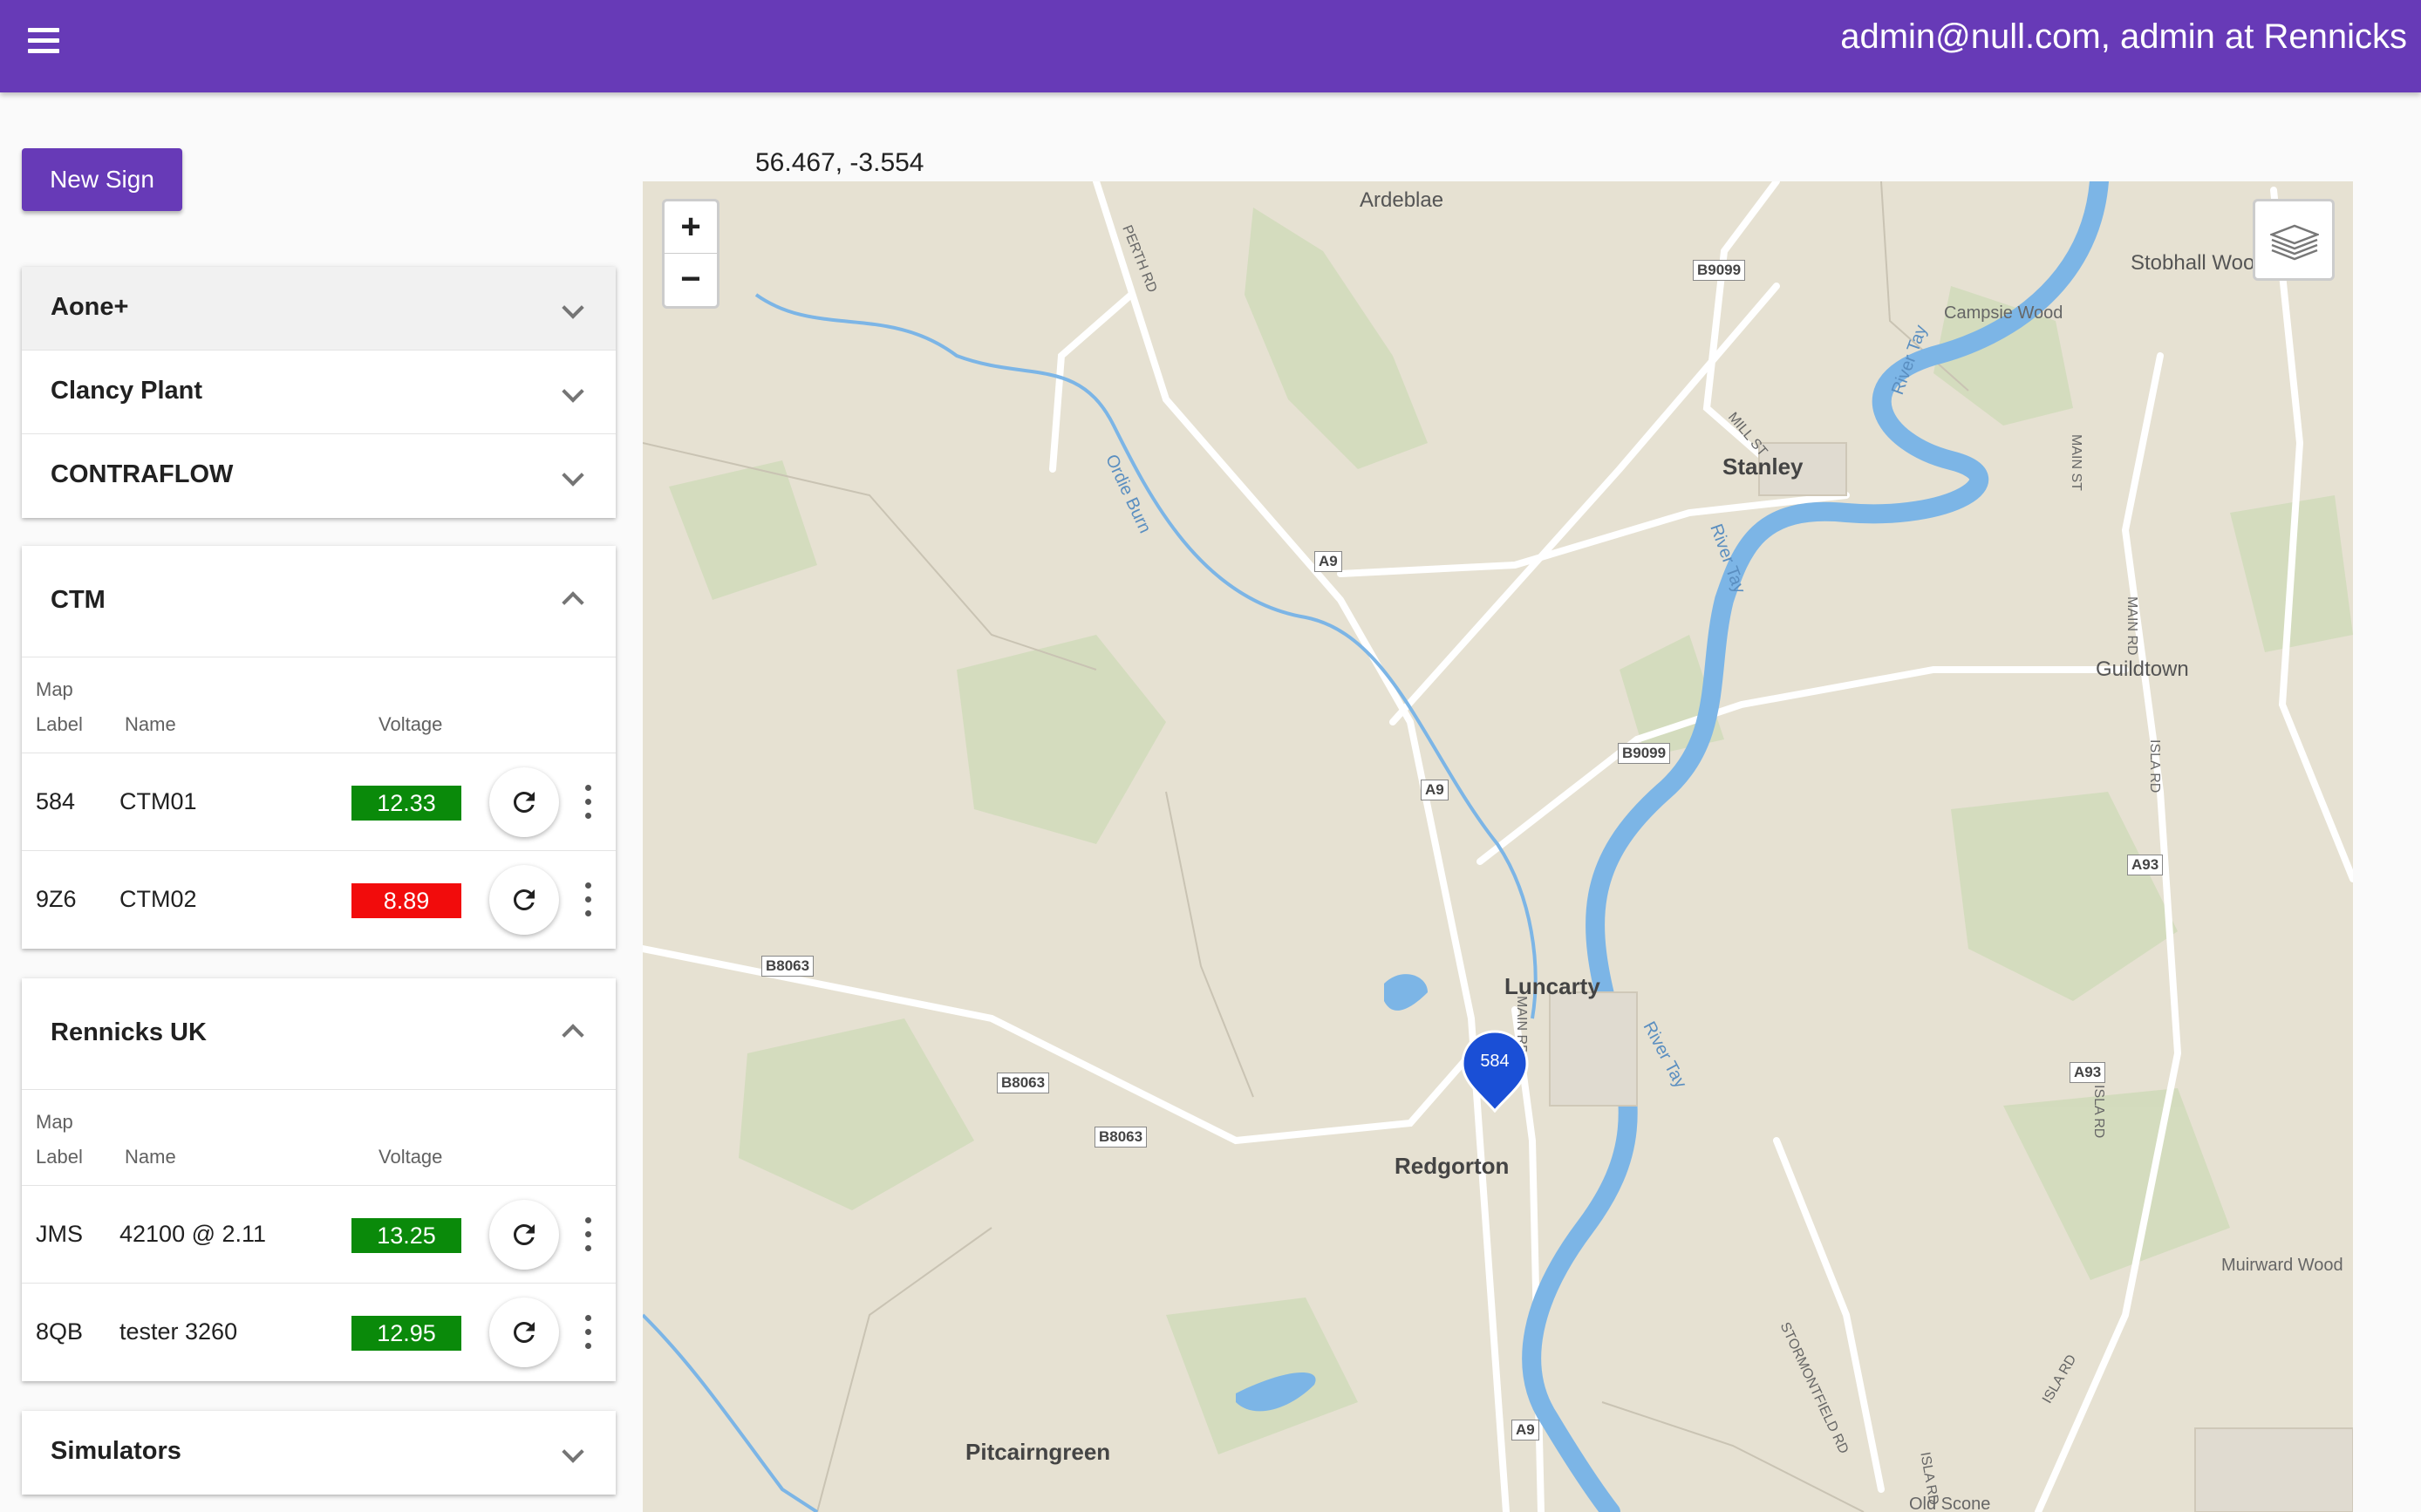 This screenshot has width=2421, height=1512. I want to click on app-toolbar: admin@null.com, admin at Rennicks, so click(1210, 46).